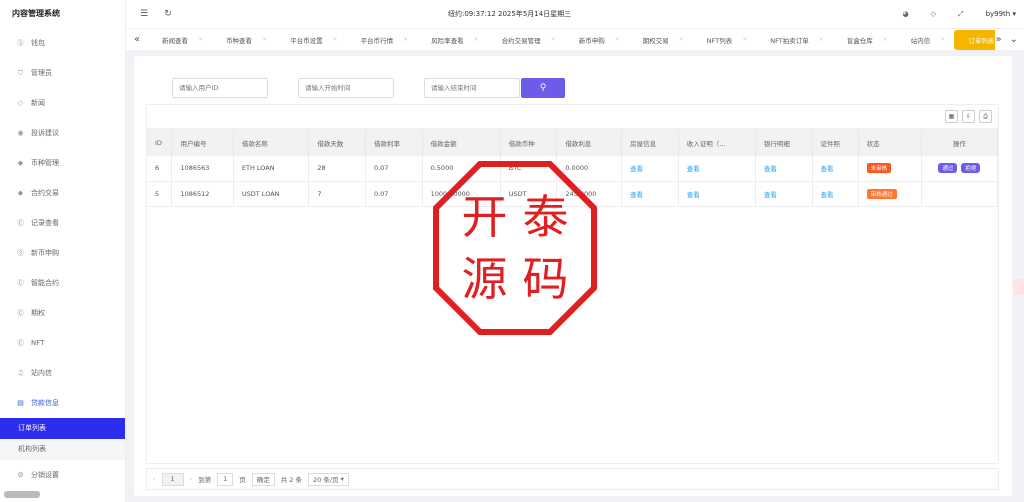  Describe the element at coordinates (137, 39) in the screenshot. I see `tabs-scroll-left-icon: «` at that location.